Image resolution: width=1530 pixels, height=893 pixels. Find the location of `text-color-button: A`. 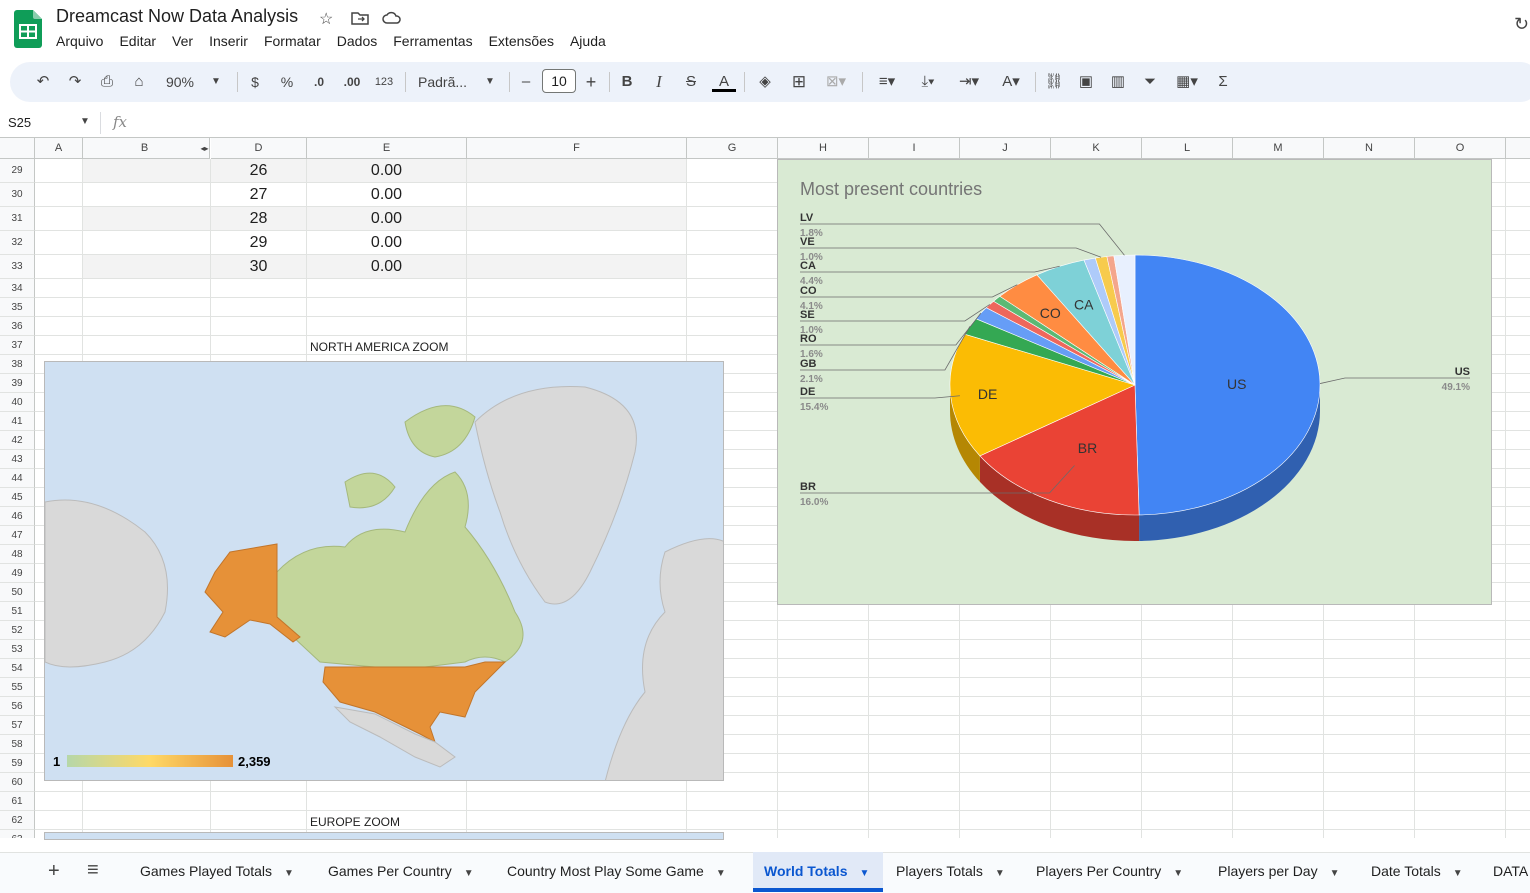

text-color-button: A is located at coordinates (724, 82).